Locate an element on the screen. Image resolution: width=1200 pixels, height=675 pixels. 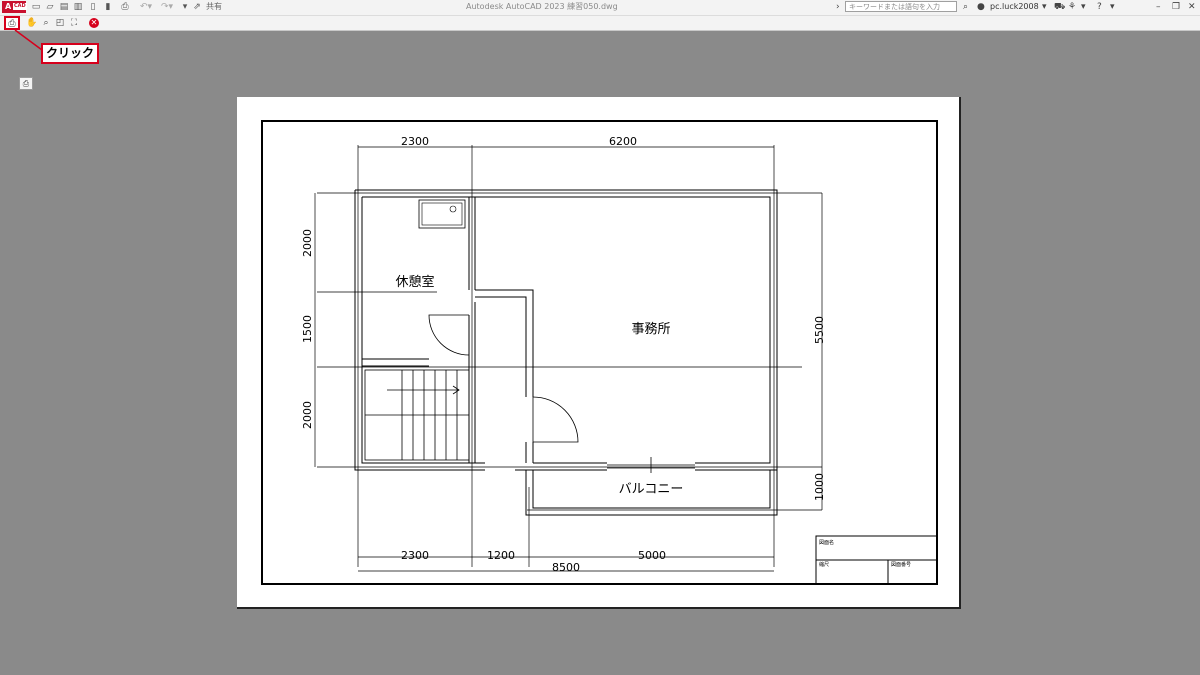
dim-bottom-1: 2300 is located at coordinates (415, 555).